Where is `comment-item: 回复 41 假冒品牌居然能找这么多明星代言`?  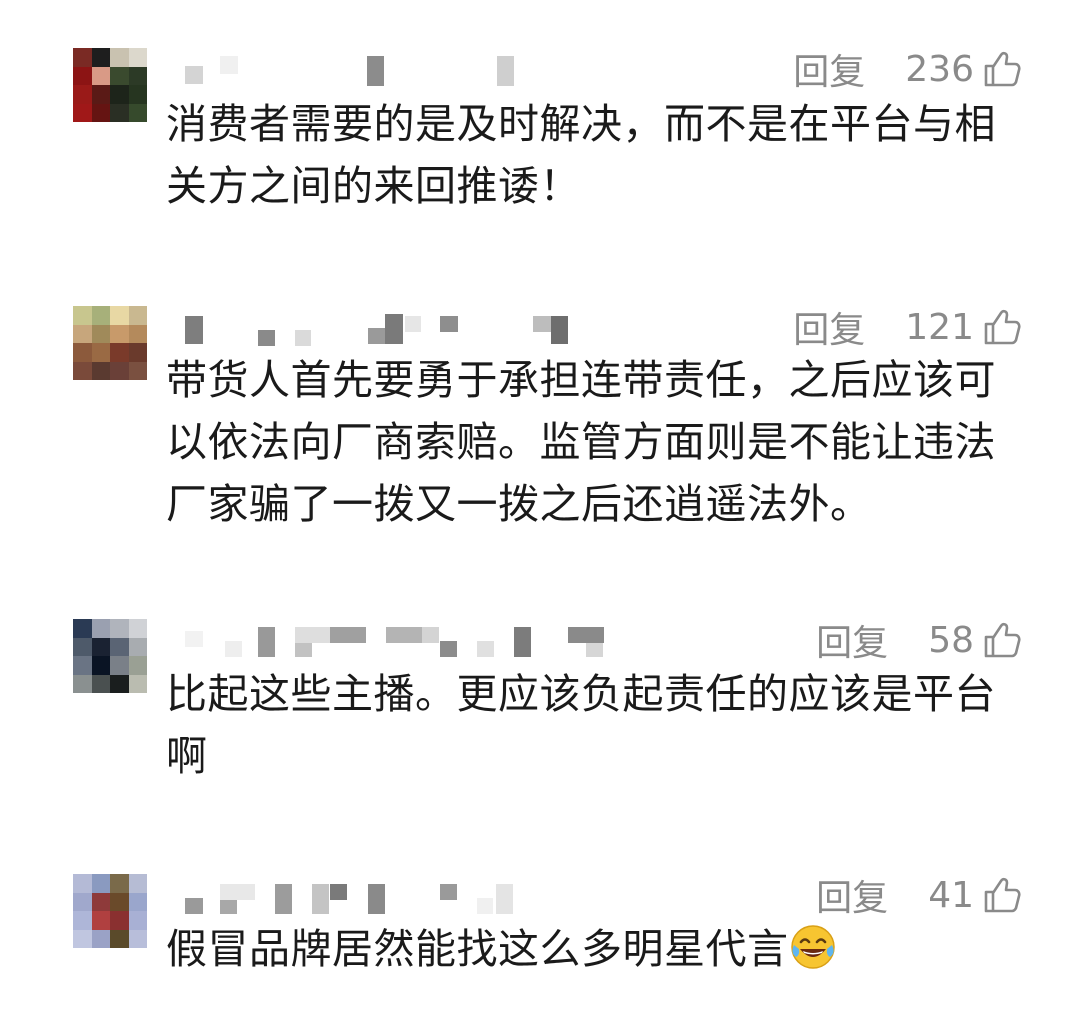 comment-item: 回复 41 假冒品牌居然能找这么多明星代言 is located at coordinates (540, 939).